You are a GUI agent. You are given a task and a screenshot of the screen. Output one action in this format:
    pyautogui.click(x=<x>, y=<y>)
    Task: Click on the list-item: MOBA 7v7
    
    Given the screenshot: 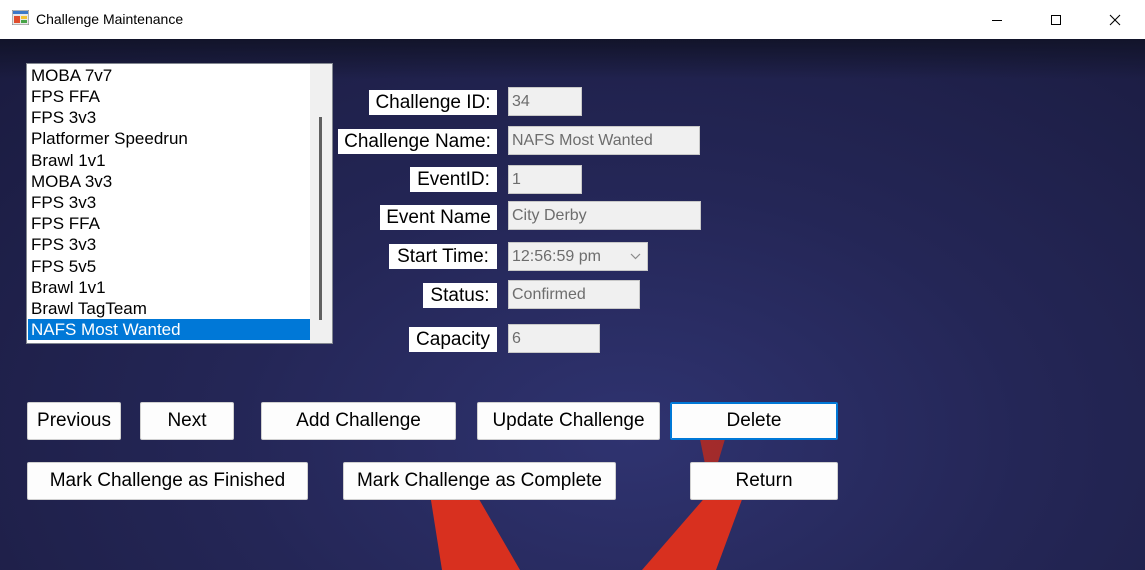 What is the action you would take?
    pyautogui.click(x=169, y=75)
    